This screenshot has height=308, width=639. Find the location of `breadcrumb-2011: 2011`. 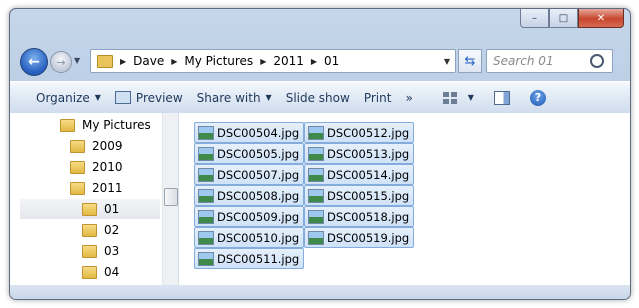

breadcrumb-2011: 2011 is located at coordinates (288, 61).